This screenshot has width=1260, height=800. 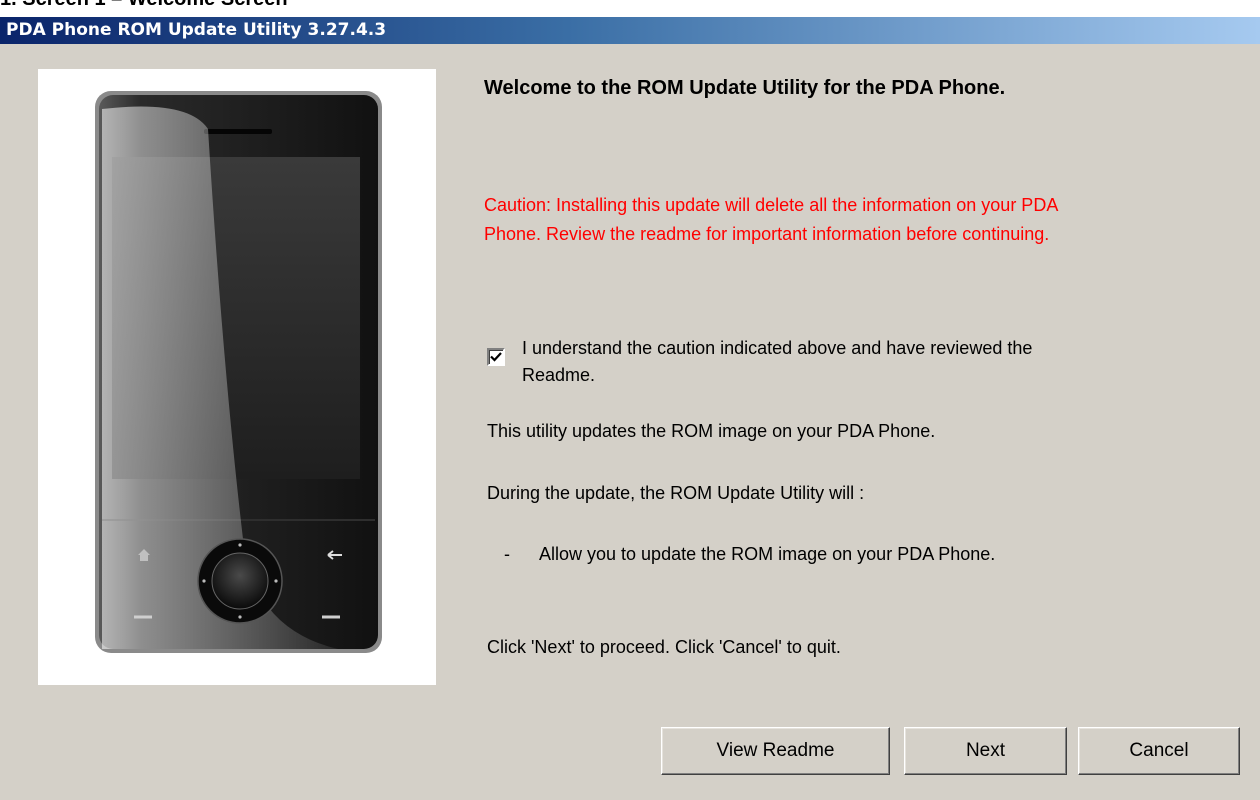 I want to click on acknowledge-label-line-2: Readme., so click(x=559, y=375).